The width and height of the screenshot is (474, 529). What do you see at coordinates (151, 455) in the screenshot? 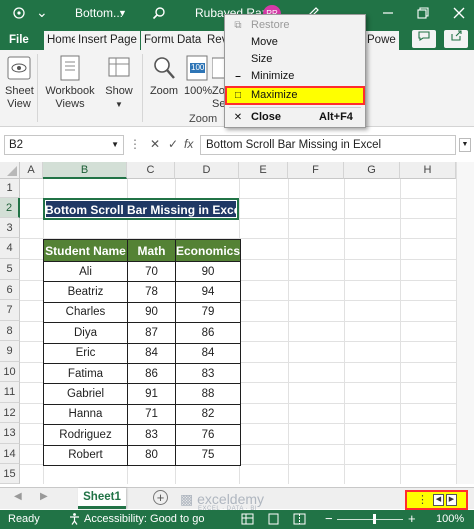
I see `table-cell: 80` at bounding box center [151, 455].